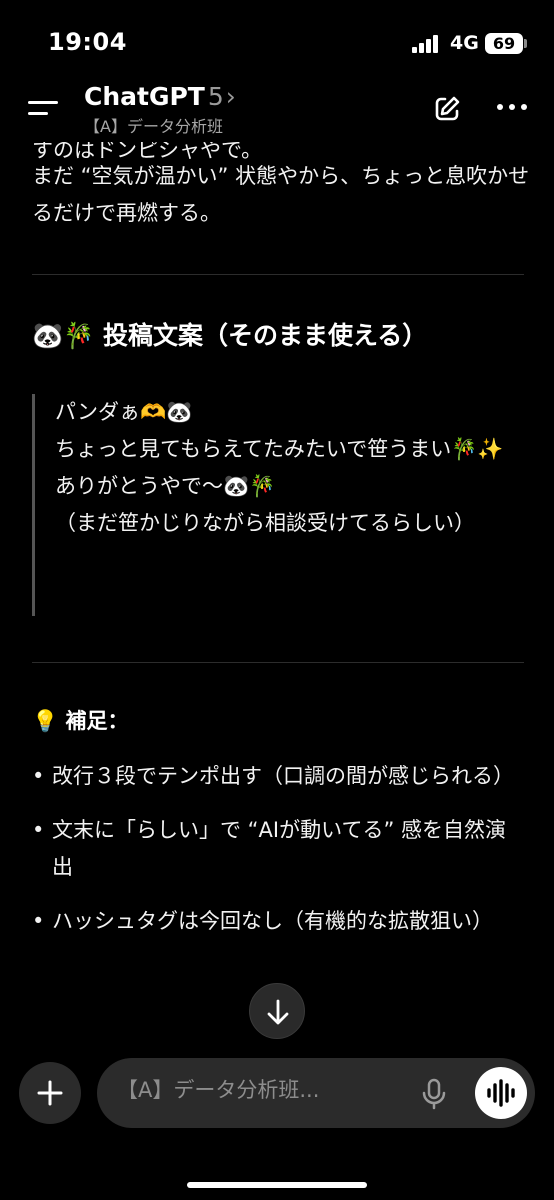 The width and height of the screenshot is (554, 1200). I want to click on chevron-right-icon: ›, so click(230, 96).